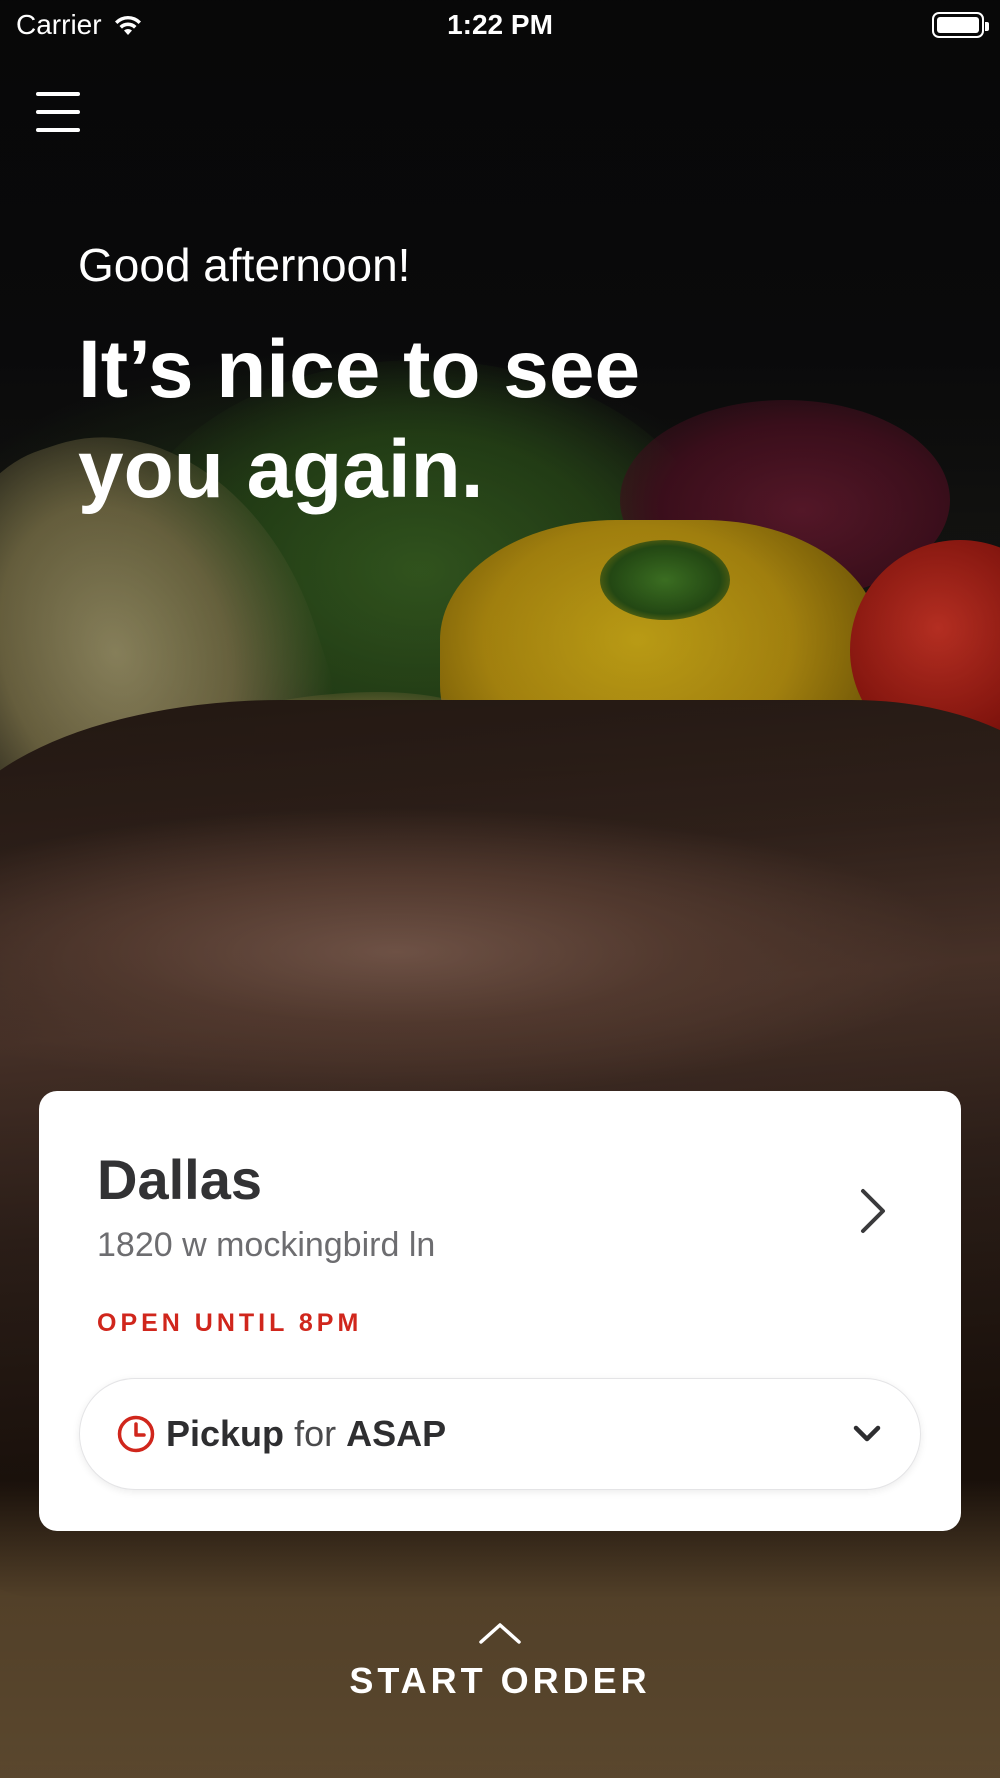 This screenshot has height=1778, width=1000. Describe the element at coordinates (396, 1433) in the screenshot. I see `order-time: ASAP` at that location.